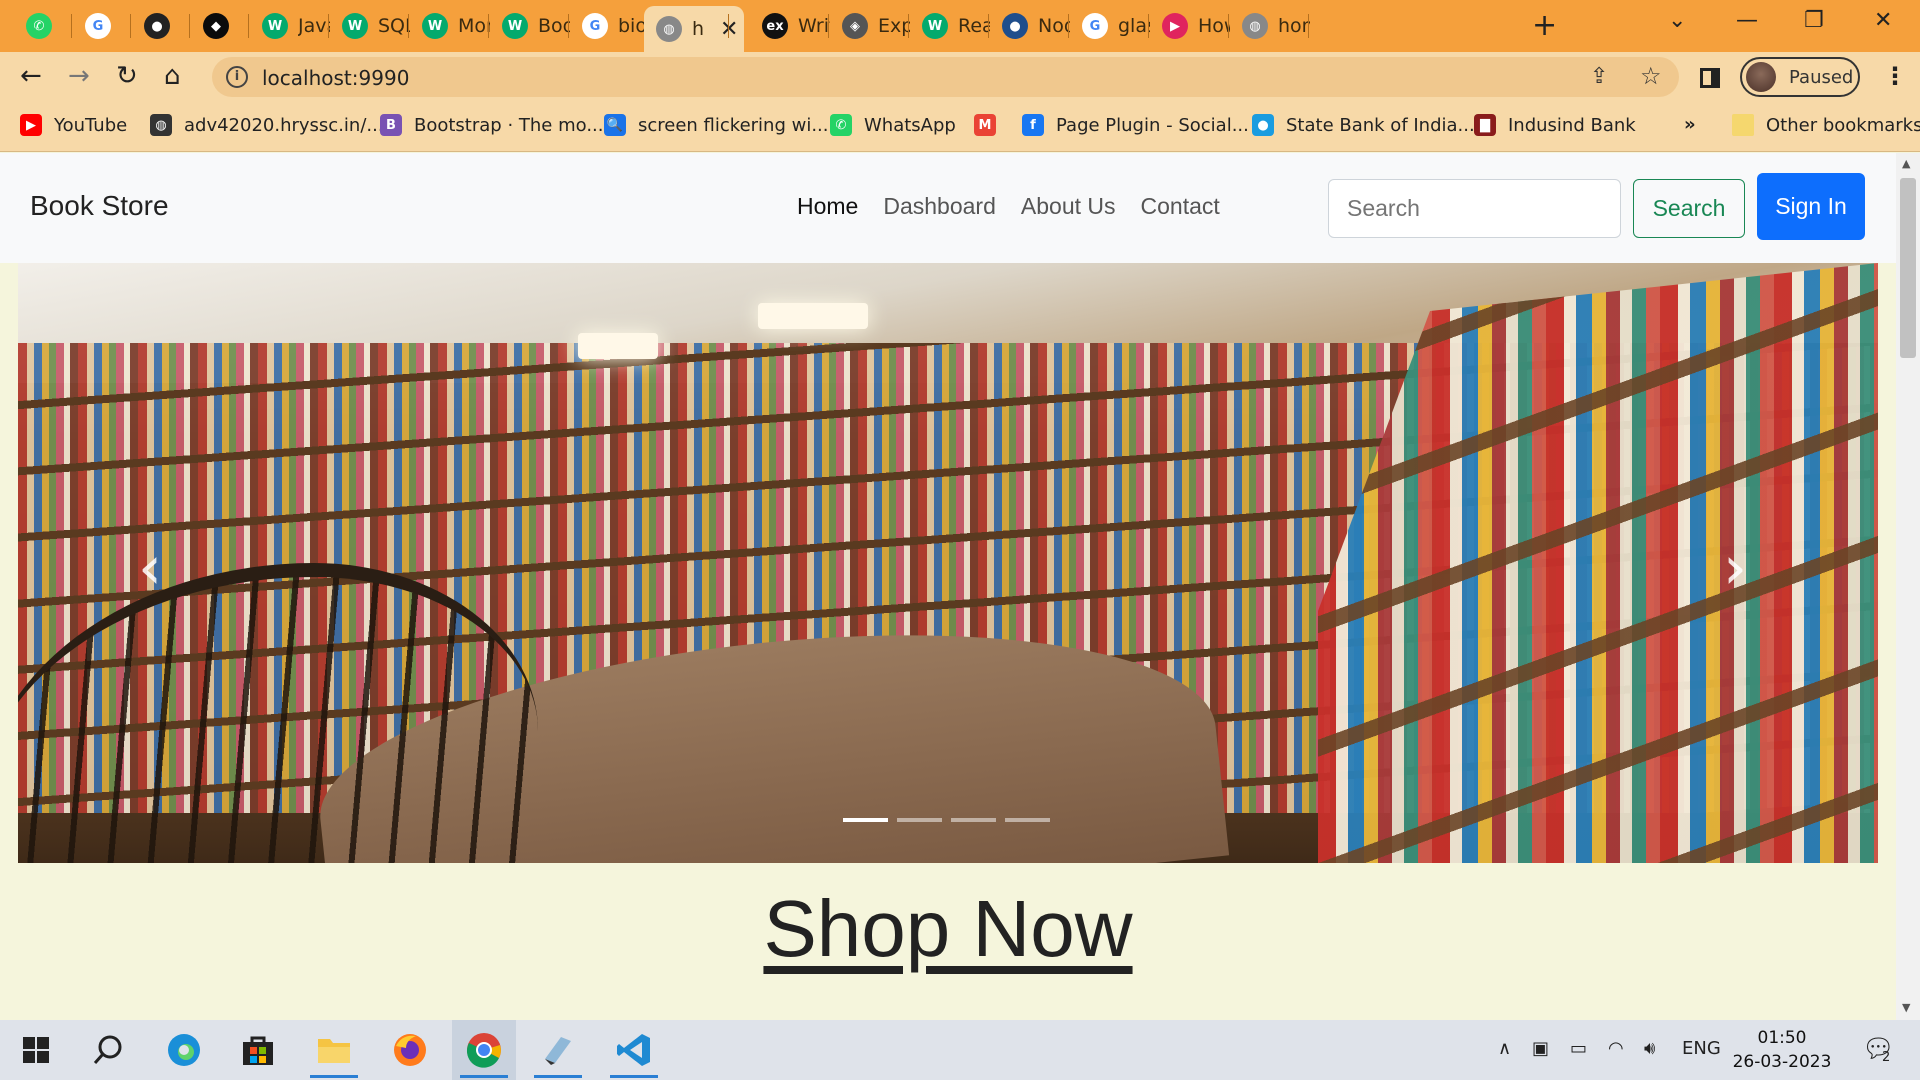 This screenshot has height=1080, width=1920. I want to click on edge-icon, so click(184, 1050).